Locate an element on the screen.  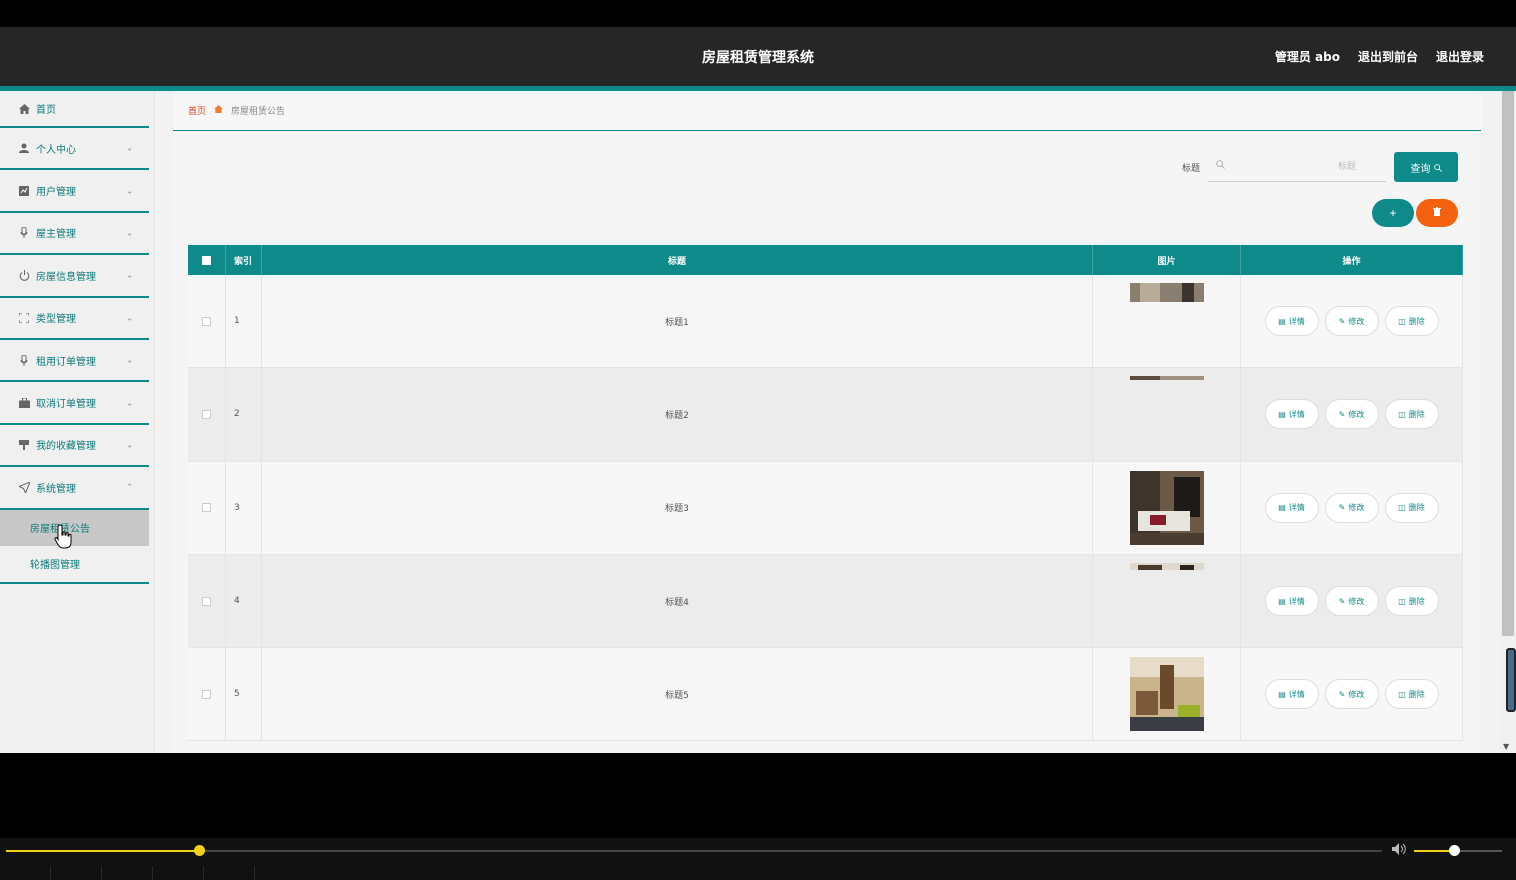
seek-progress is located at coordinates (102, 851).